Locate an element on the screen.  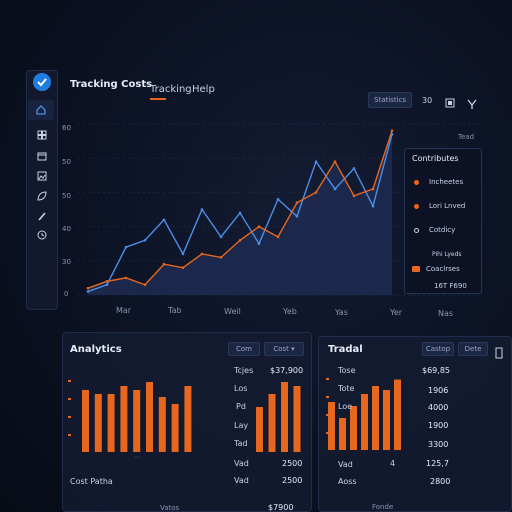
row-label: Pd is located at coordinates (241, 406).